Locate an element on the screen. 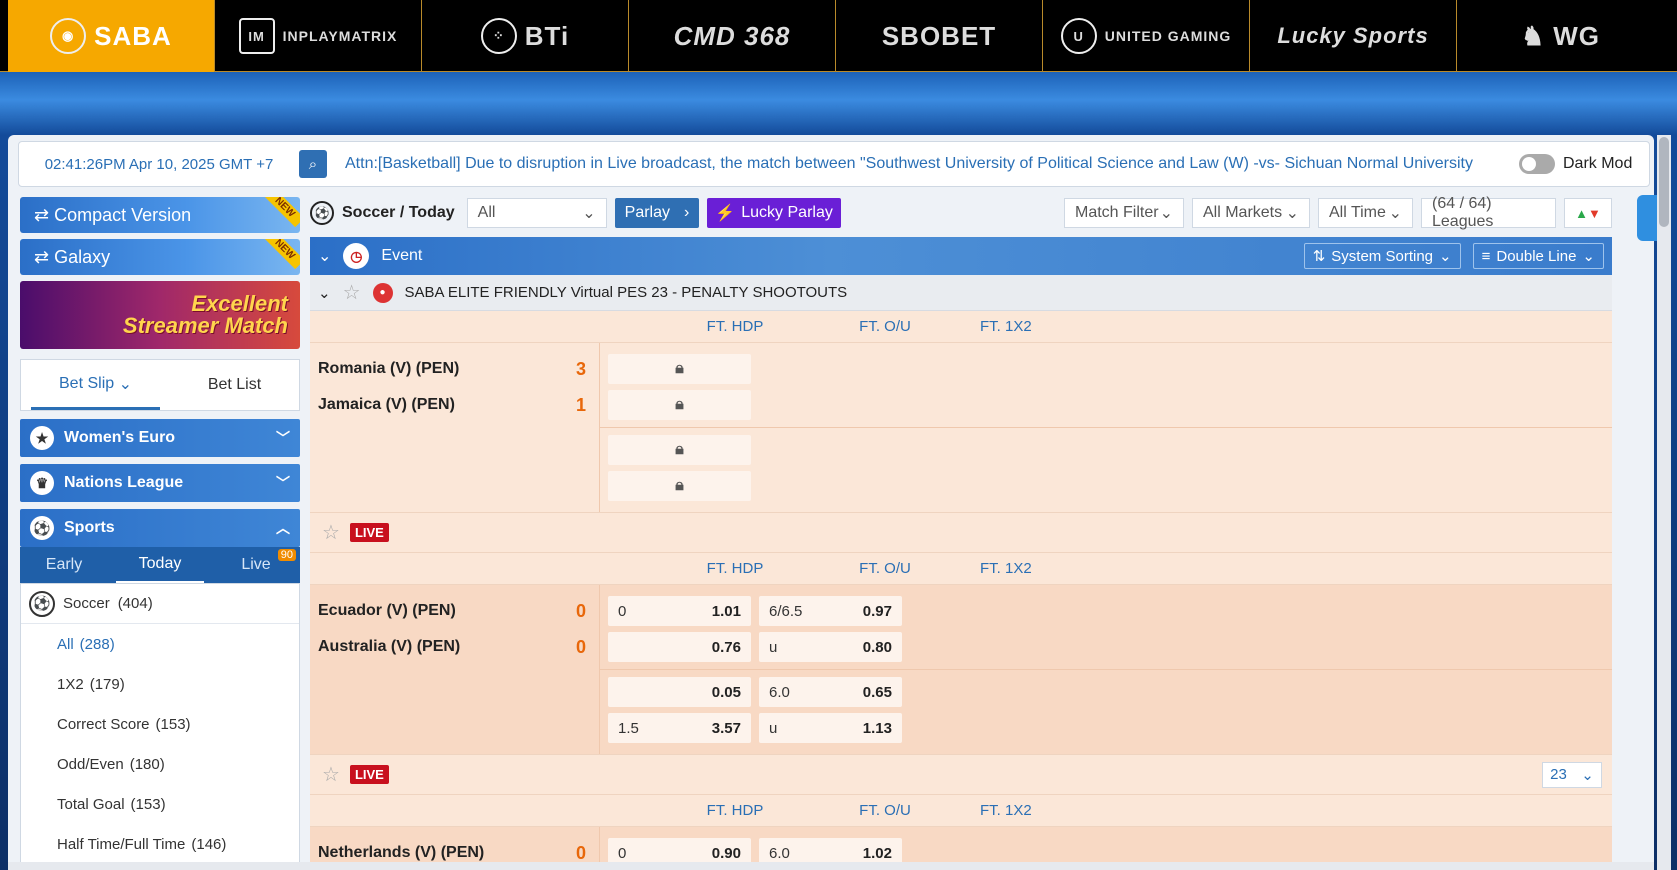  odds-change-indicator: ▲ ▼ is located at coordinates (1588, 213).